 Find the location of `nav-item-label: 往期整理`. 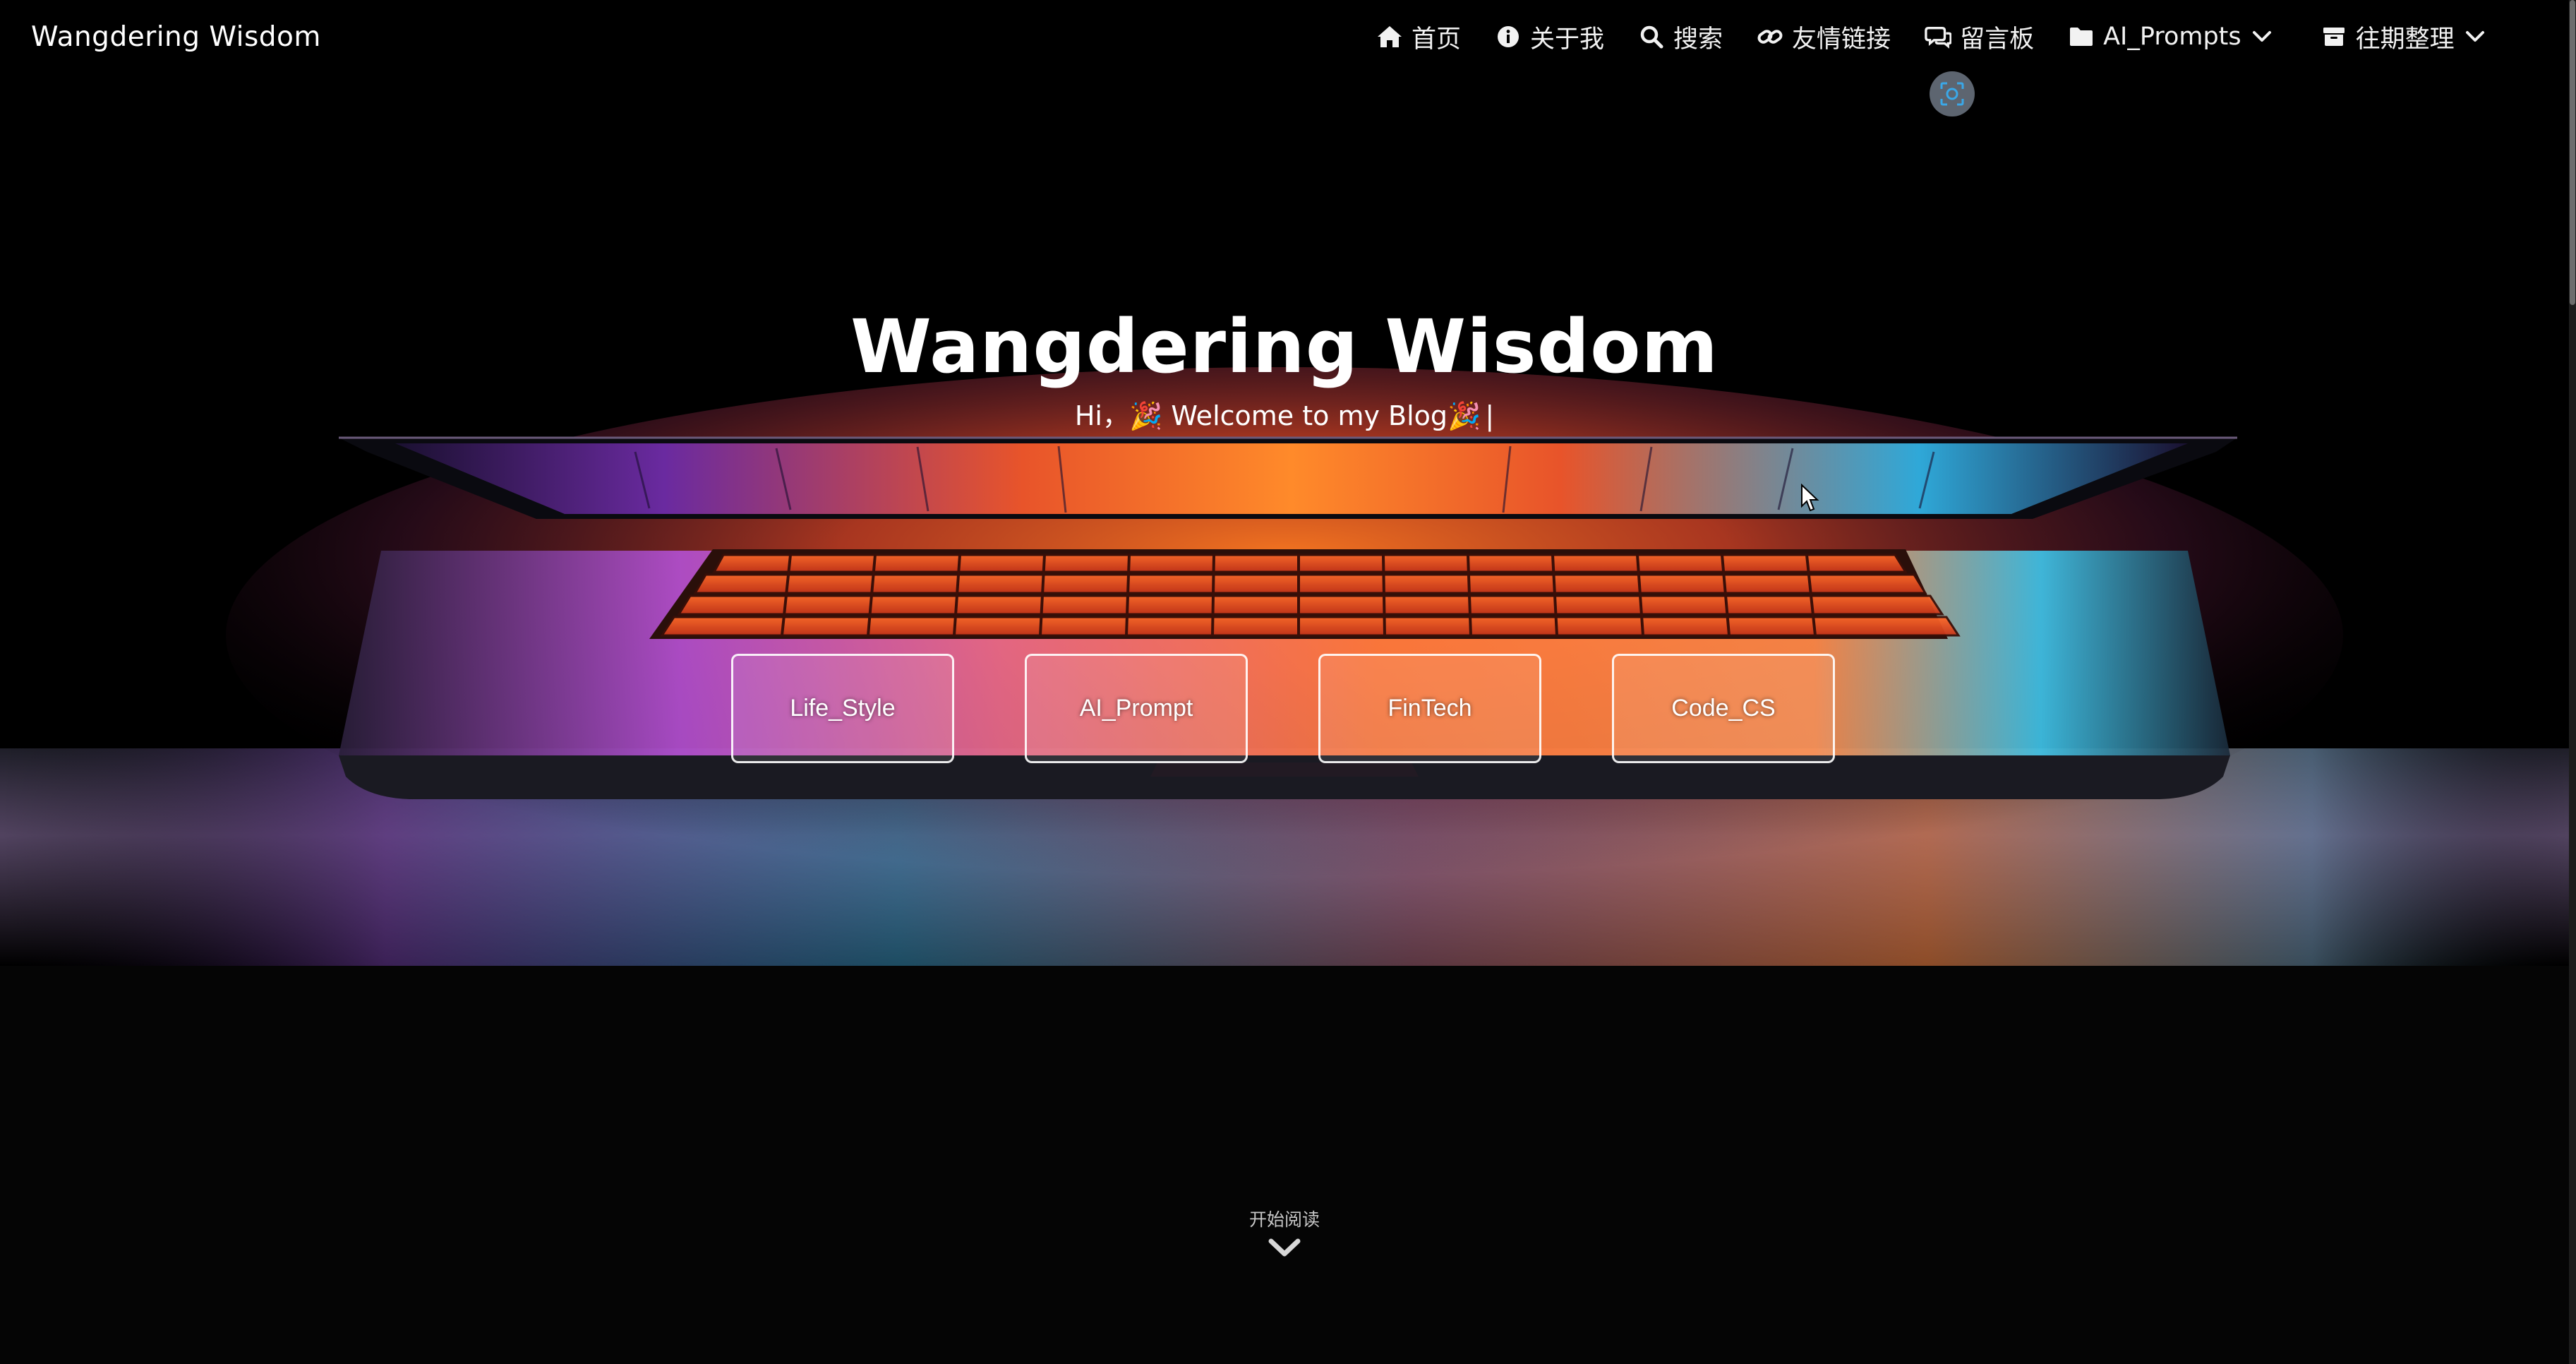

nav-item-label: 往期整理 is located at coordinates (2405, 39).